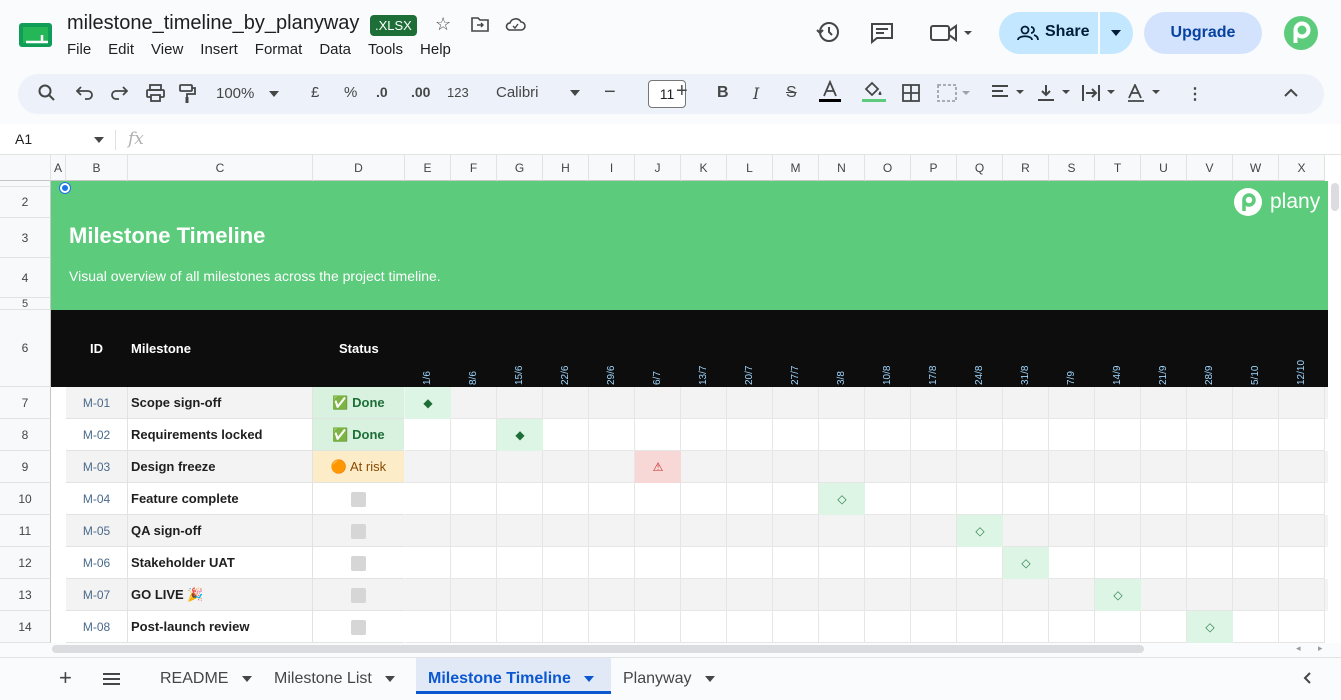 The image size is (1341, 700). What do you see at coordinates (480, 26) in the screenshot?
I see `move-folder-icon` at bounding box center [480, 26].